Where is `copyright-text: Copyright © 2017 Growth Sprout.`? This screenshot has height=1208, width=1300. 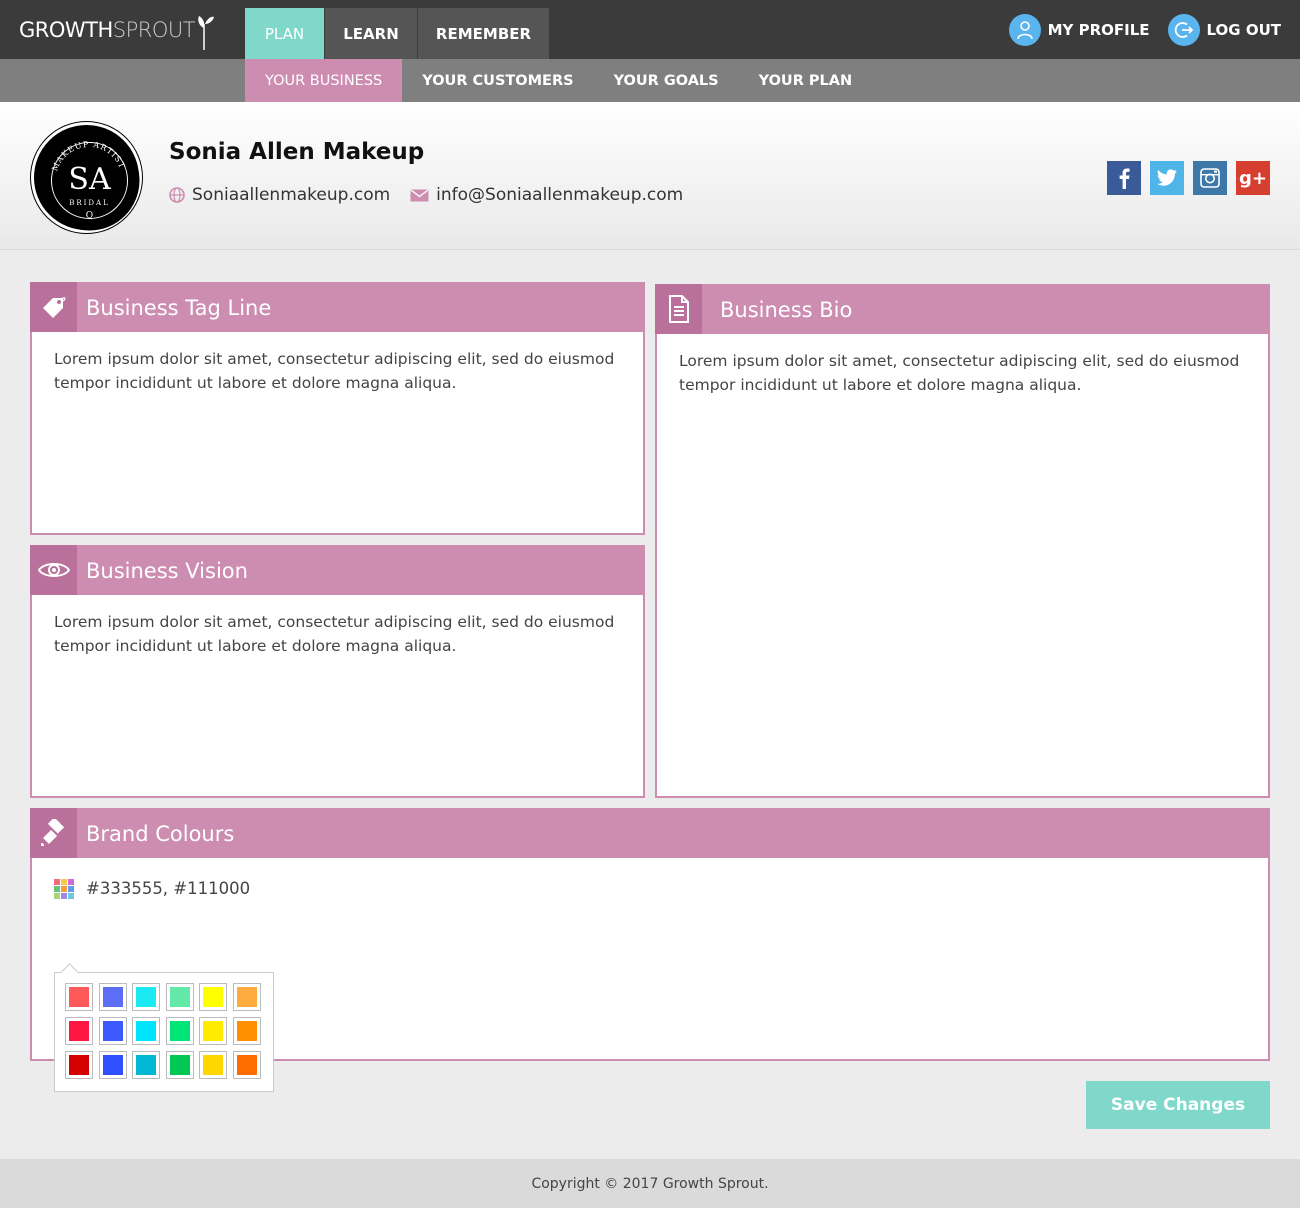 copyright-text: Copyright © 2017 Growth Sprout. is located at coordinates (650, 1183).